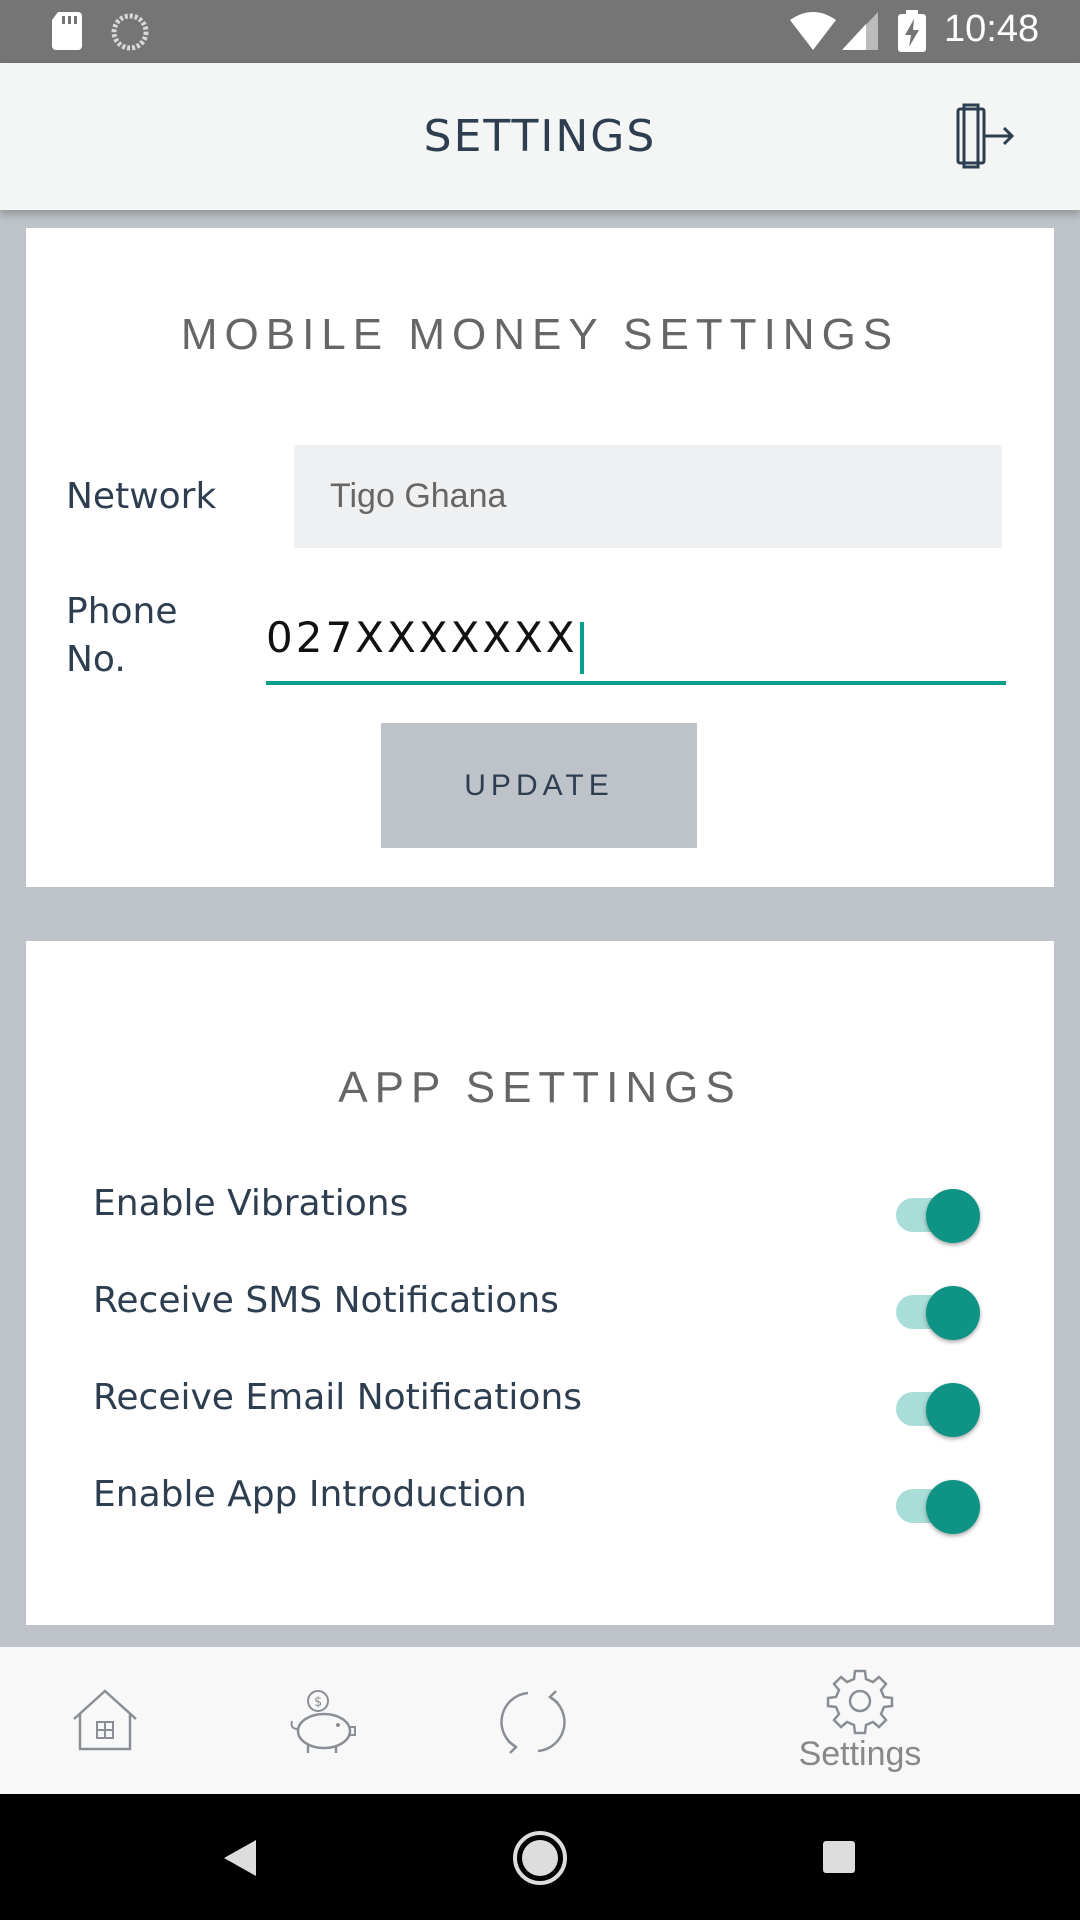  Describe the element at coordinates (122, 636) in the screenshot. I see `phone-label: Phone No.` at that location.